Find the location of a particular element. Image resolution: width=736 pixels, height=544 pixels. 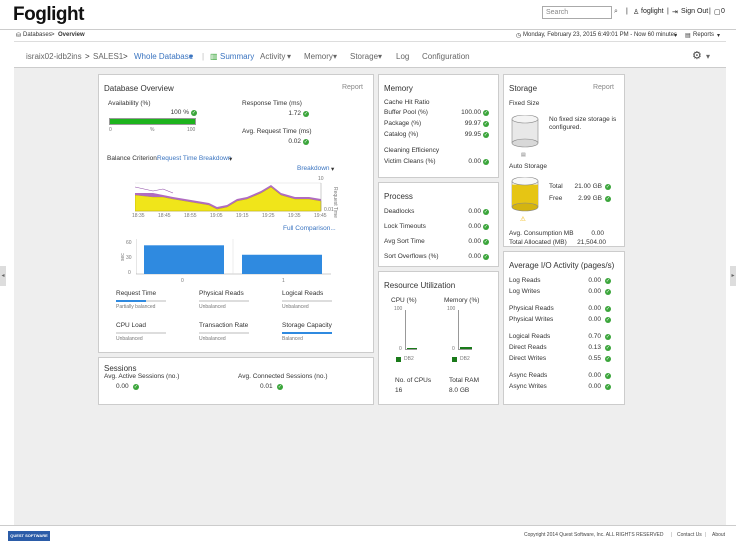

tab-memory: Memory is located at coordinates (318, 56).